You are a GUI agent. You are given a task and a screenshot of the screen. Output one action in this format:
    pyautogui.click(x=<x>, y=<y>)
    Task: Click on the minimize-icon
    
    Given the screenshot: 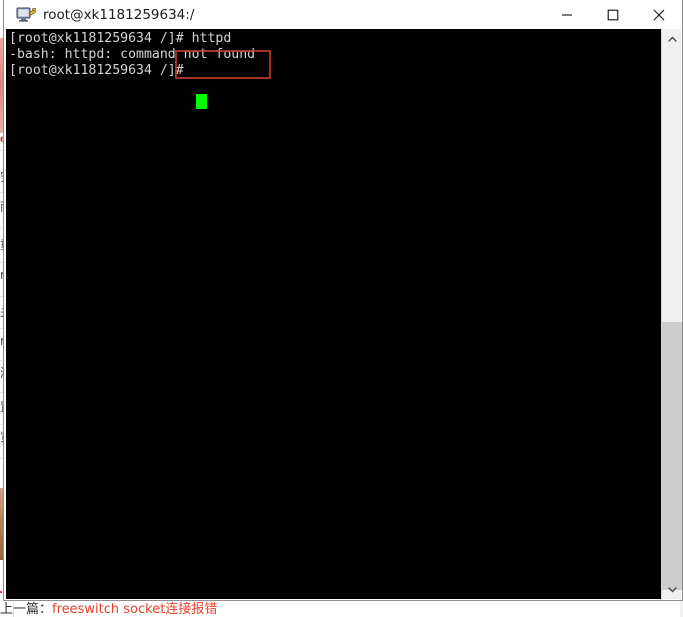 What is the action you would take?
    pyautogui.click(x=567, y=14)
    